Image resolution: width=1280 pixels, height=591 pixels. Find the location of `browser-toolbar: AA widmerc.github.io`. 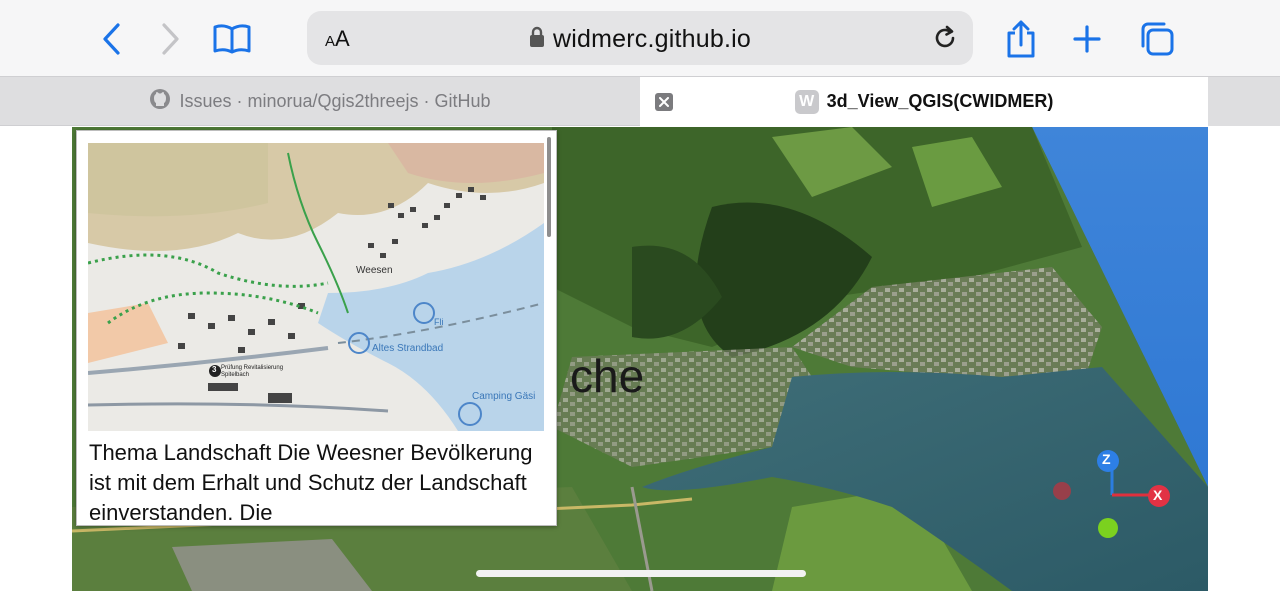

browser-toolbar: AA widmerc.github.io is located at coordinates (640, 38).